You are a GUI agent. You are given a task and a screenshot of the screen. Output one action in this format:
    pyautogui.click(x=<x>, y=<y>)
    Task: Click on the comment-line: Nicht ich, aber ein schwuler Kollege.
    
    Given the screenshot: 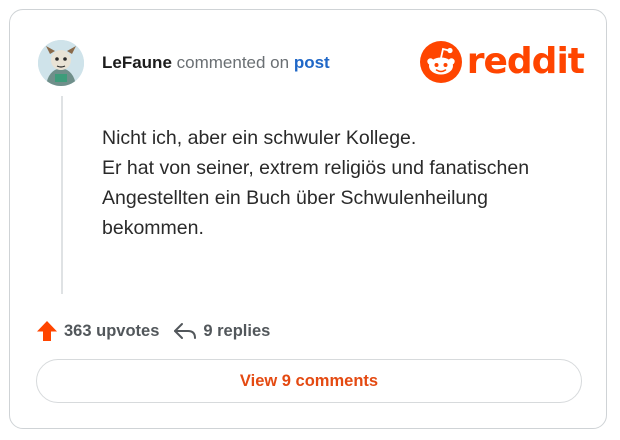 What is the action you would take?
    pyautogui.click(x=259, y=138)
    